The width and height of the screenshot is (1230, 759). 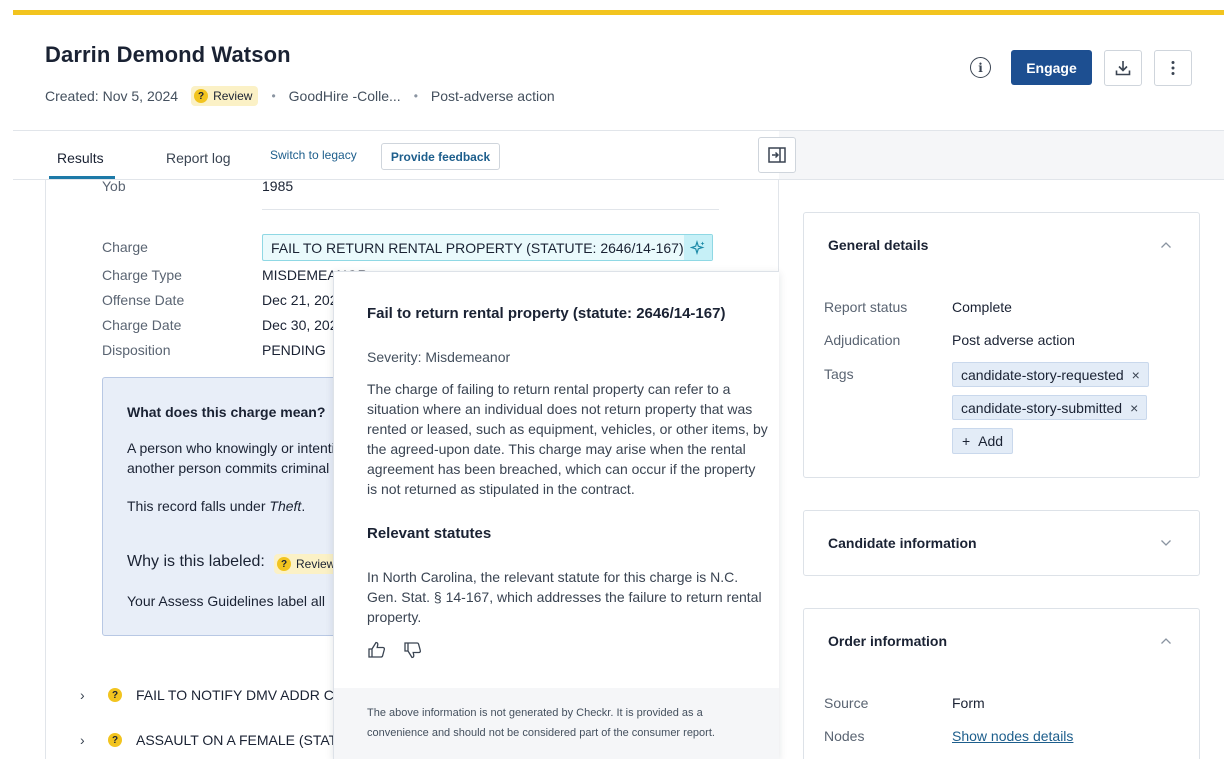 I want to click on general-details-title: General details, so click(x=878, y=245).